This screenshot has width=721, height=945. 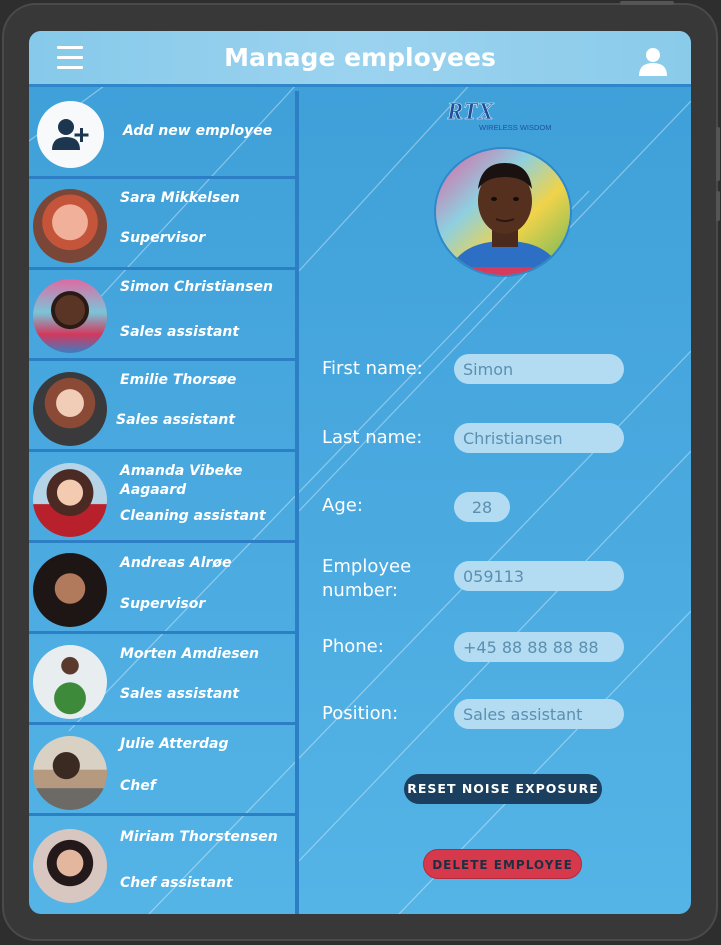 What do you see at coordinates (502, 864) in the screenshot?
I see `delete-employee-button: DELETE EMPLOYEE` at bounding box center [502, 864].